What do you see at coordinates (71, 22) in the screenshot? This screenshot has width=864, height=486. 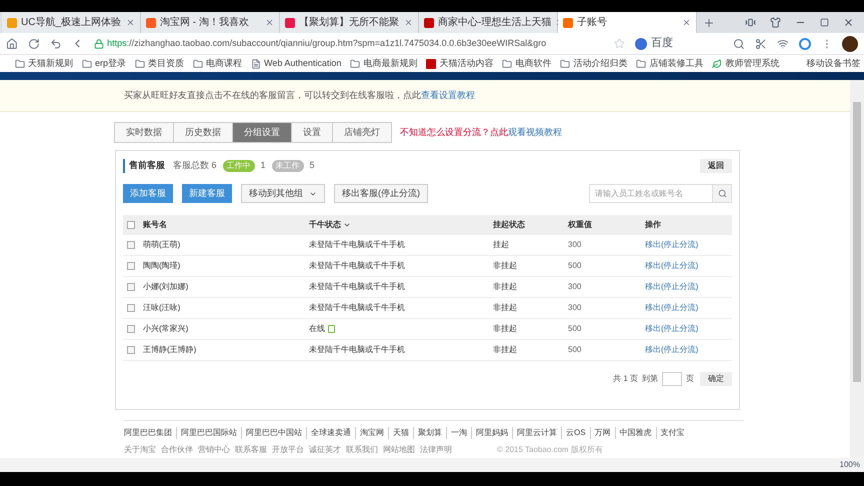 I see `browser-tab: UC导航_极速上网体验` at bounding box center [71, 22].